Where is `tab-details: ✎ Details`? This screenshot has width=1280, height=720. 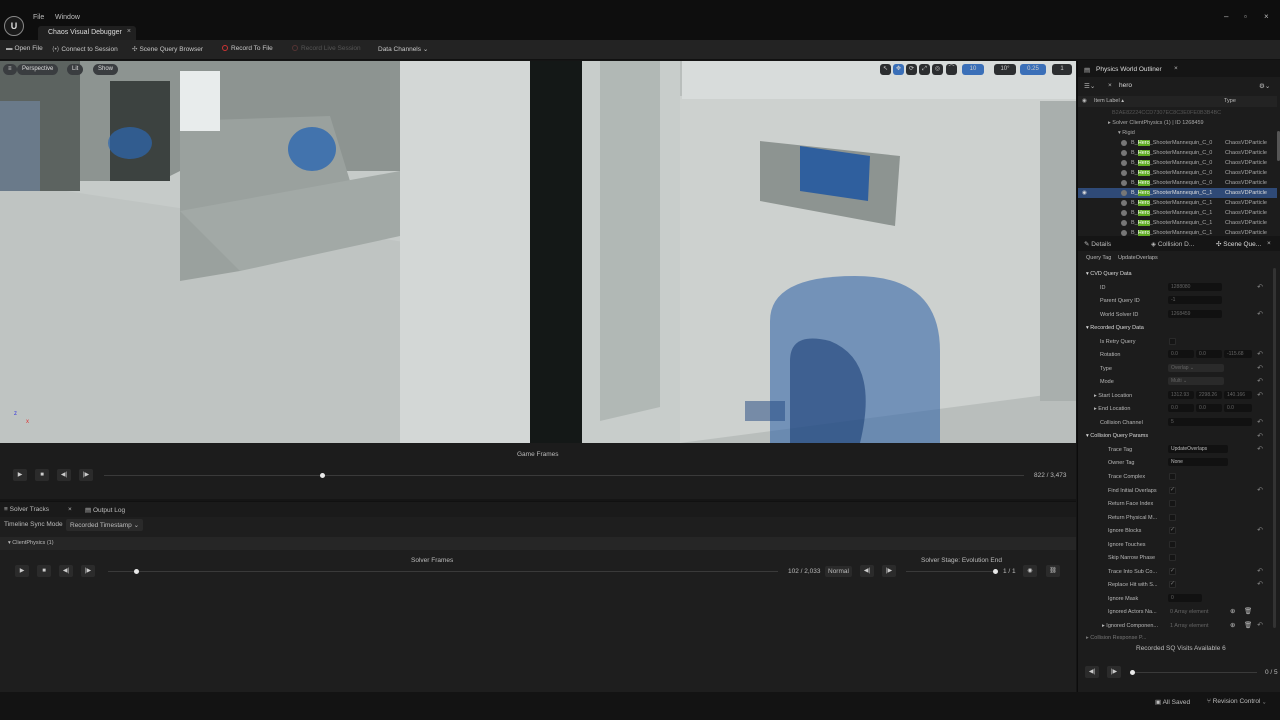 tab-details: ✎ Details is located at coordinates (1097, 244).